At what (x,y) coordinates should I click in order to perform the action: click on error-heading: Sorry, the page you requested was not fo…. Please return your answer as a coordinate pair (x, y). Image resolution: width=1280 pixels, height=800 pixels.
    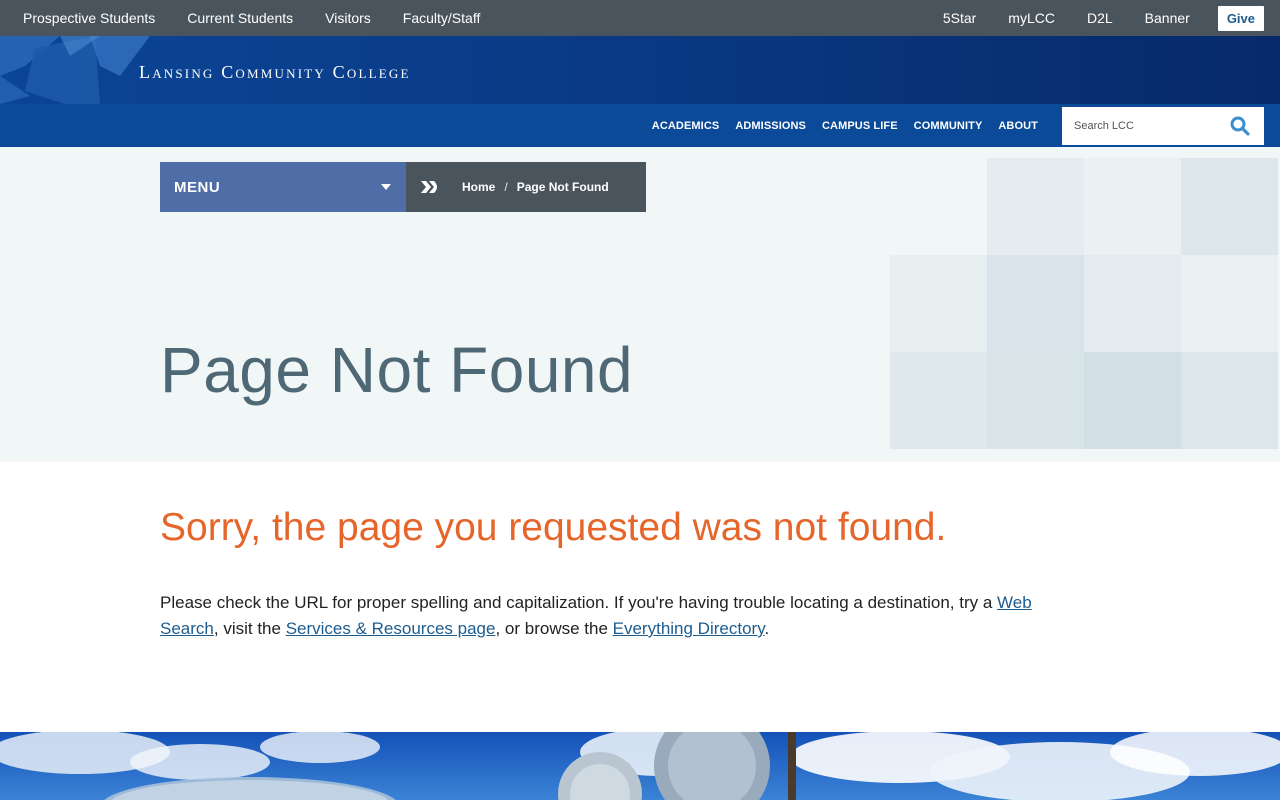
    Looking at the image, I should click on (553, 527).